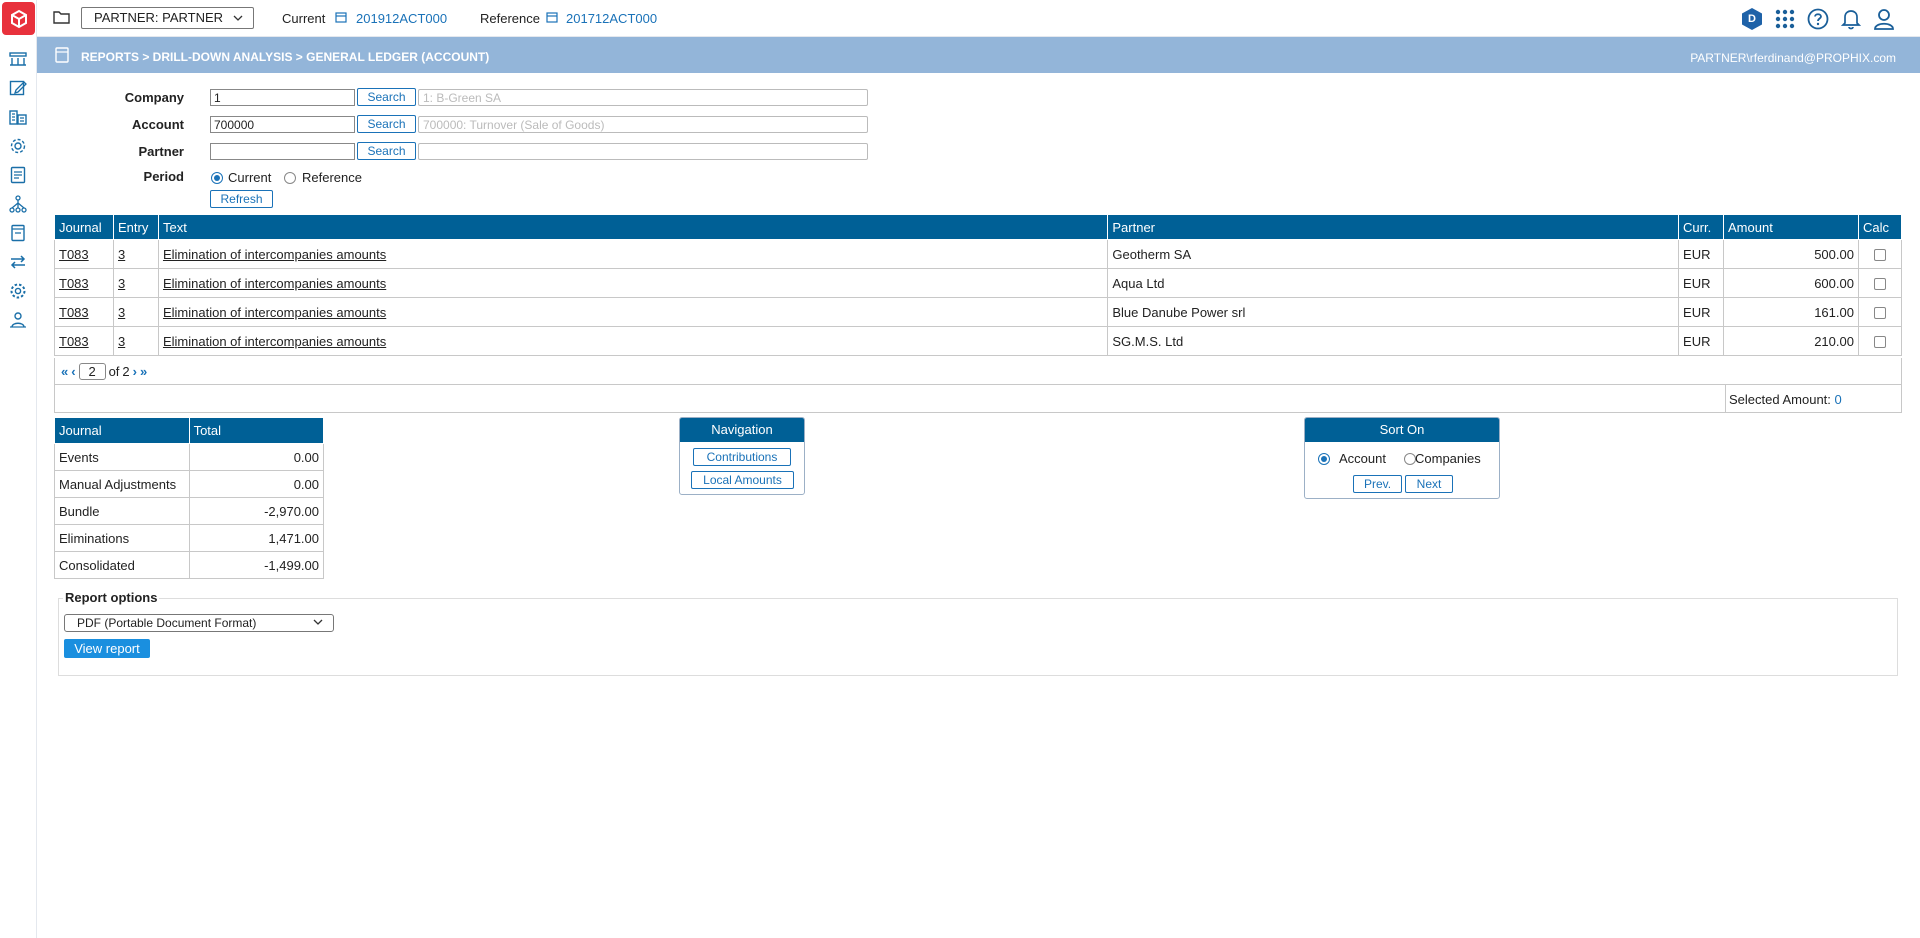  I want to click on company-input, so click(282, 97).